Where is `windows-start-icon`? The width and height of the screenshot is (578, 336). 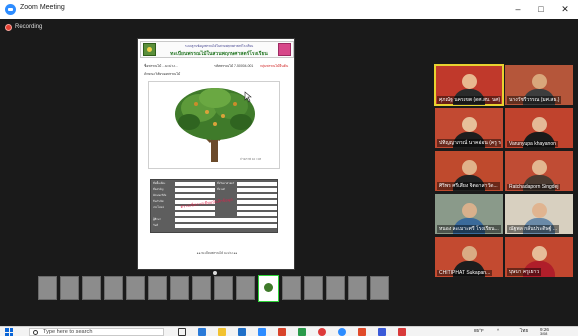 windows-start-icon is located at coordinates (9, 332).